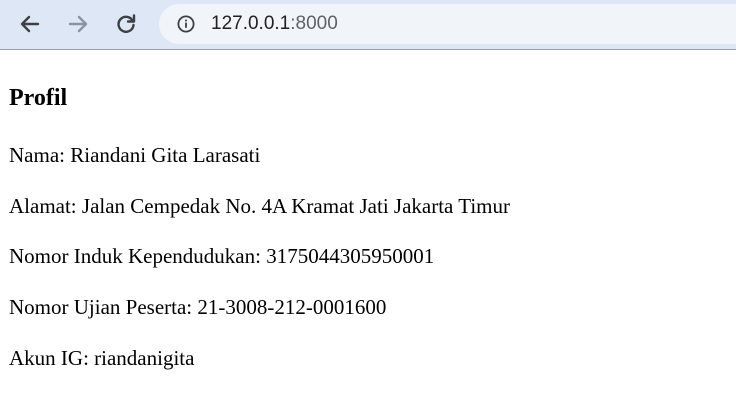  I want to click on profile-exam-number: Nomor Ujian Peserta: 21-3008-212-0001600, so click(198, 307).